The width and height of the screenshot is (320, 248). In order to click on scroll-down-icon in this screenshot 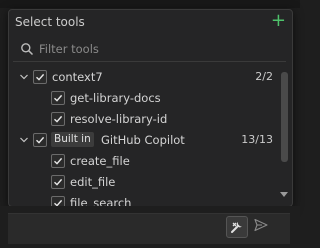, I will do `click(284, 195)`.